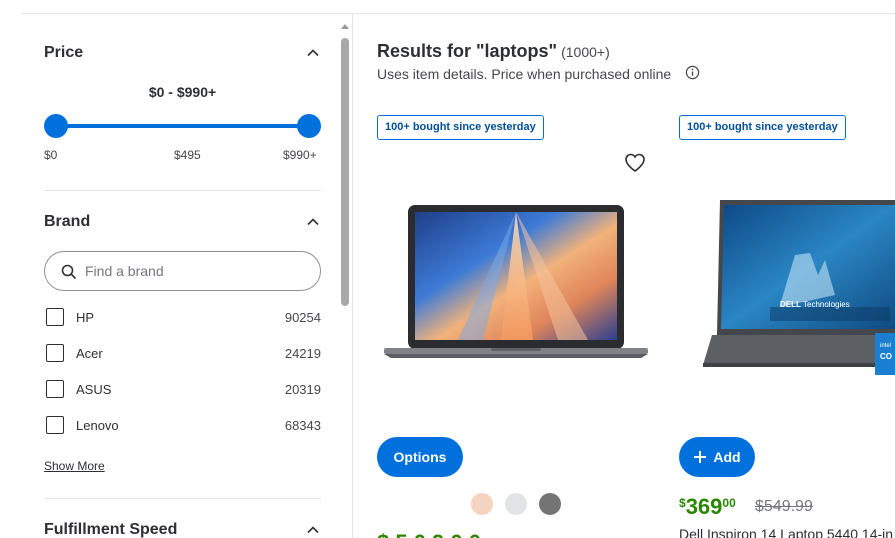 The image size is (895, 538). Describe the element at coordinates (345, 26) in the screenshot. I see `scroll-up-arrow-icon` at that location.